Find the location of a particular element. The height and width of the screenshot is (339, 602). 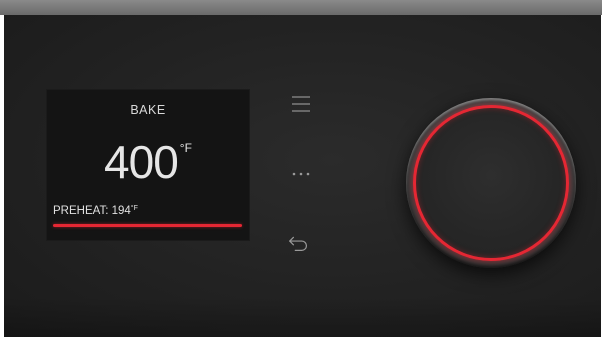

back-button is located at coordinates (299, 242).